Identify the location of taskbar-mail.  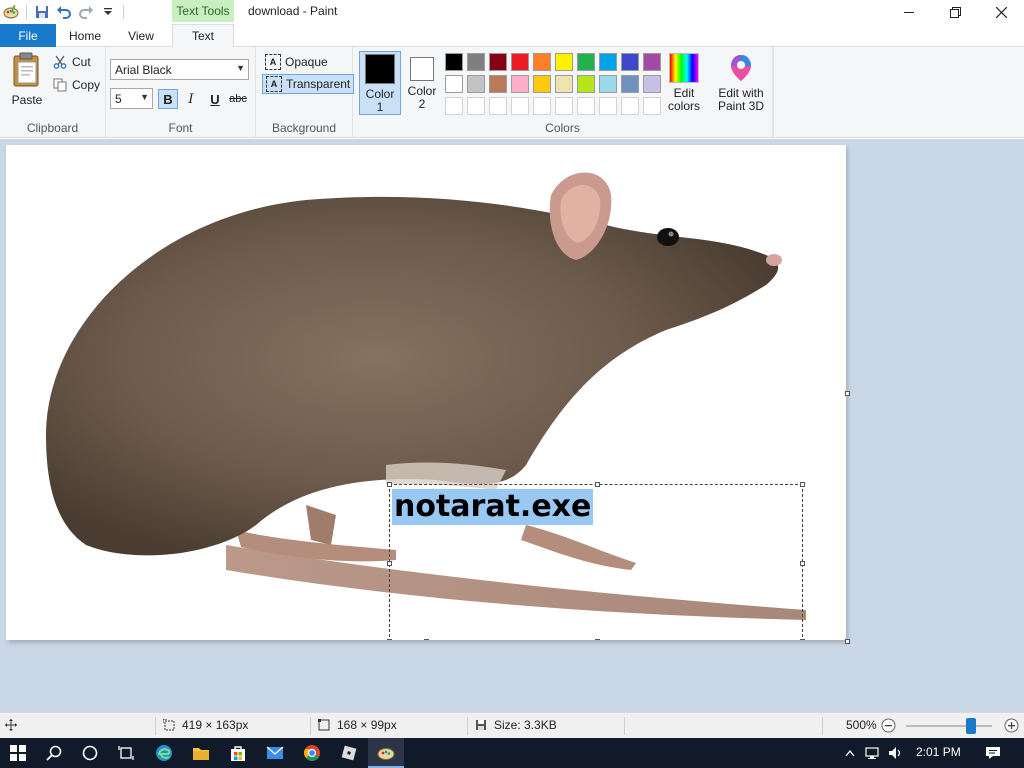
(275, 753).